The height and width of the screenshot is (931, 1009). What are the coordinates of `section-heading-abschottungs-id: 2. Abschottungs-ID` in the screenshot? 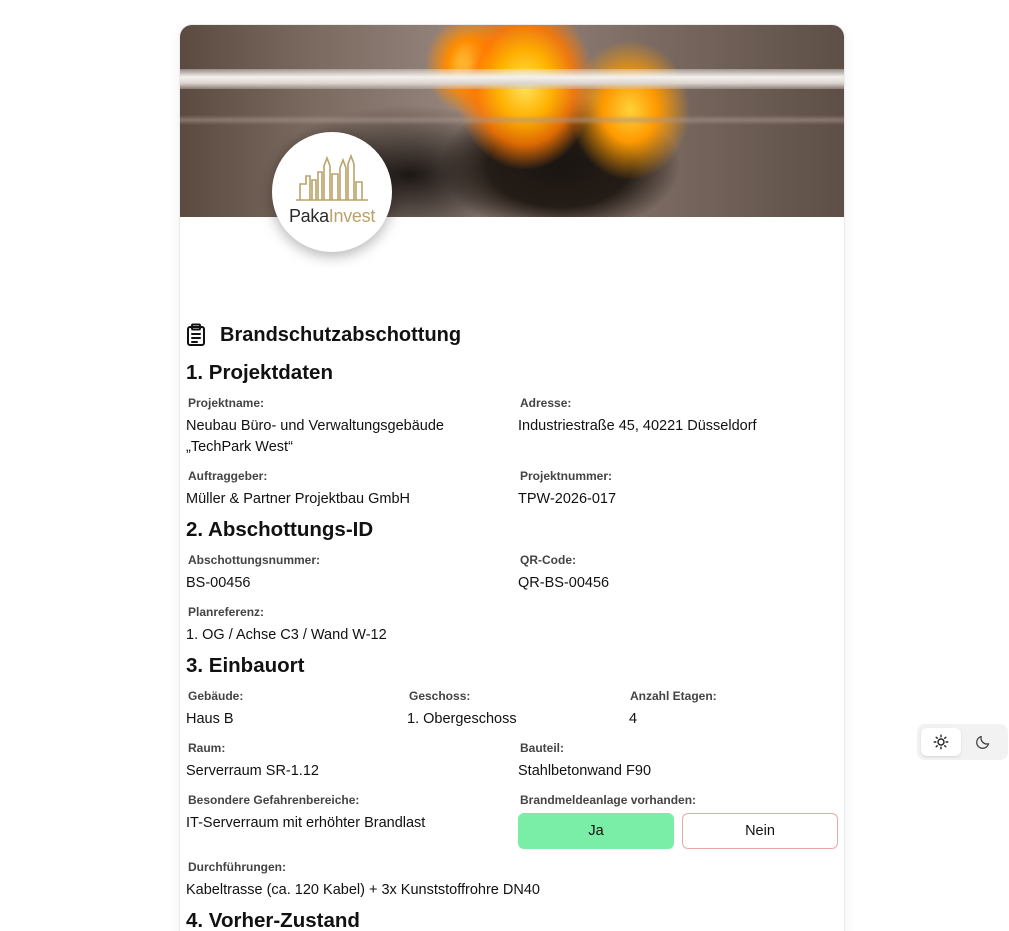 It's located at (280, 529).